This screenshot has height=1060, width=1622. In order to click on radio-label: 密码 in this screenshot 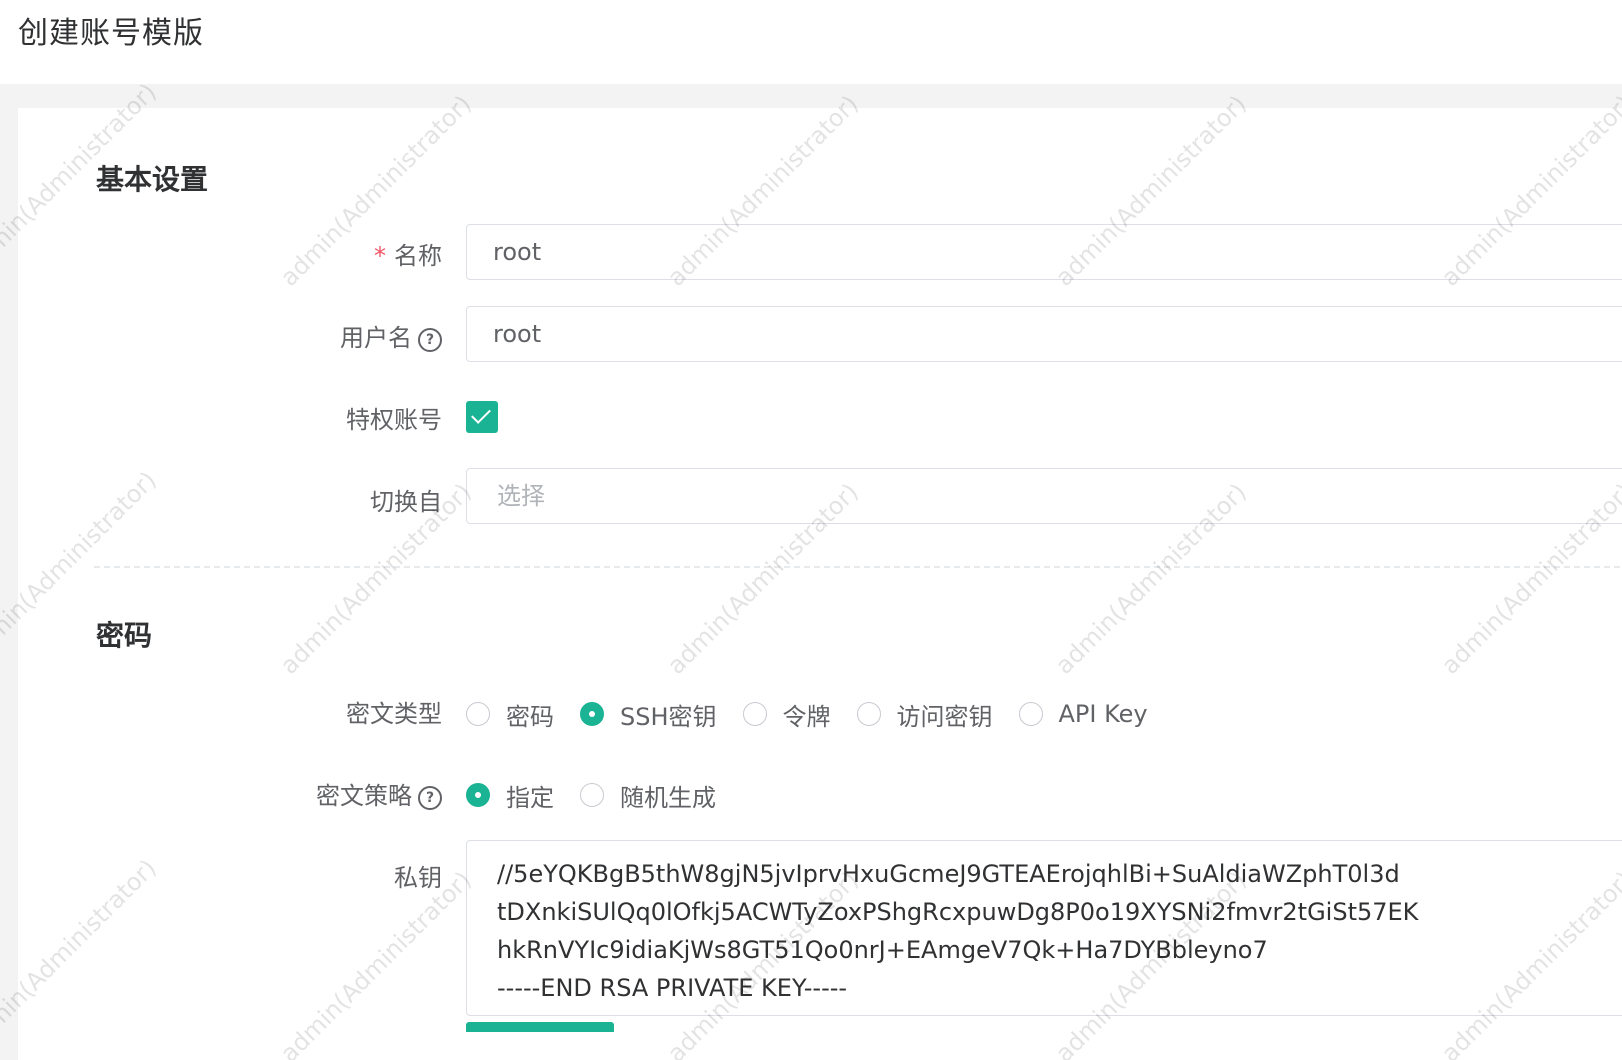, I will do `click(530, 716)`.